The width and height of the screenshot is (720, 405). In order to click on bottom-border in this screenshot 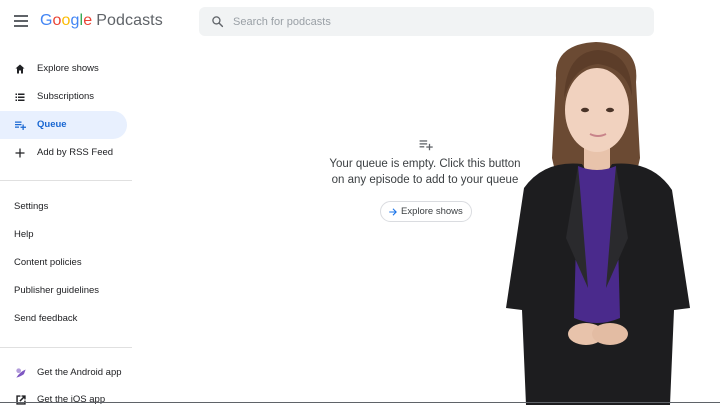, I will do `click(360, 402)`.